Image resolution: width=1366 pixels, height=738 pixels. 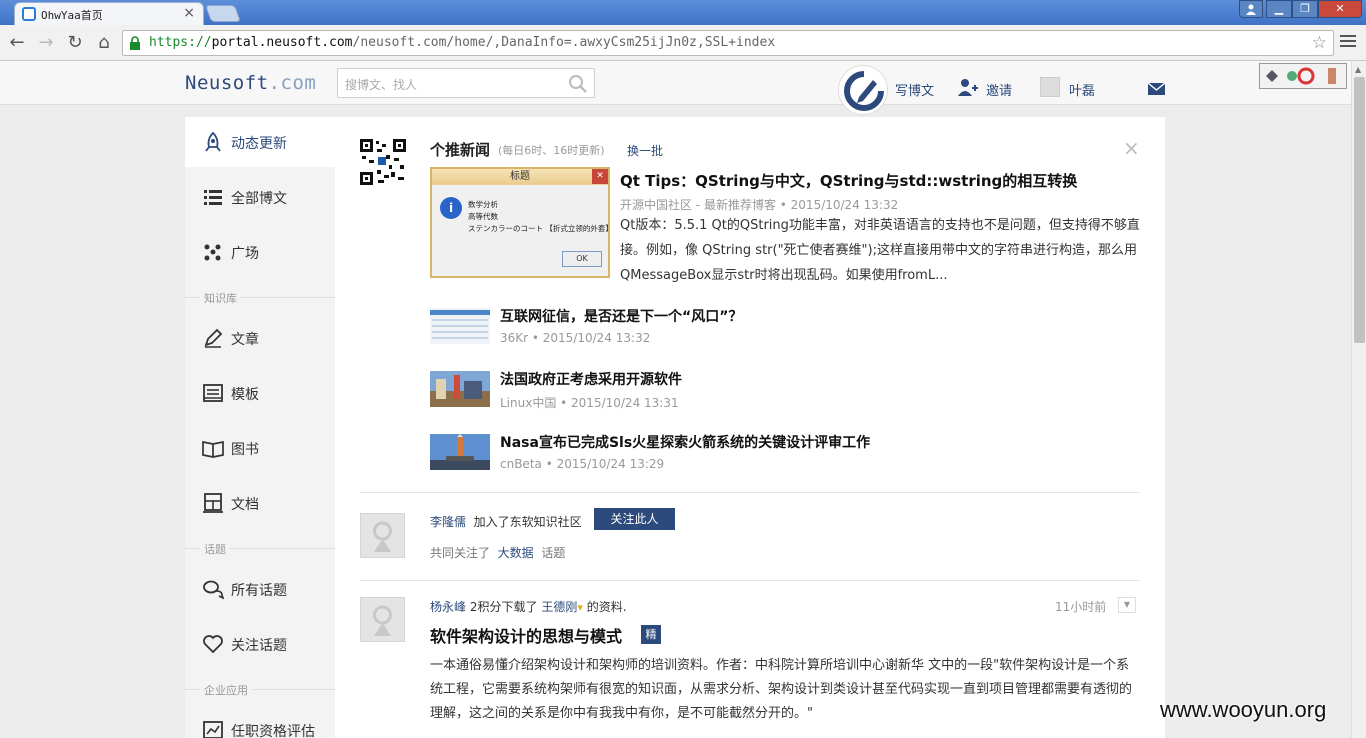 I want to click on sidebar-item-label: 图书, so click(x=245, y=450).